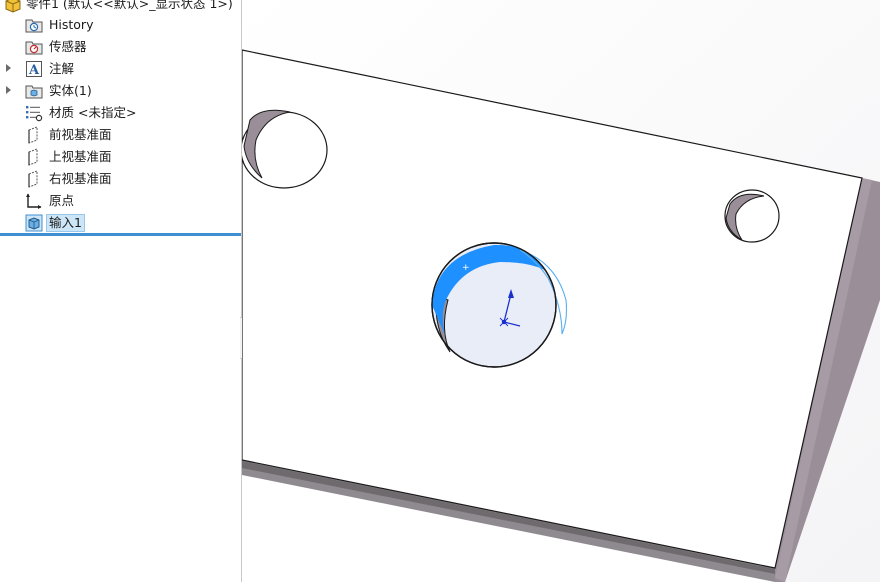 The width and height of the screenshot is (880, 582). Describe the element at coordinates (466, 268) in the screenshot. I see `cursor-cross-icon: +` at that location.